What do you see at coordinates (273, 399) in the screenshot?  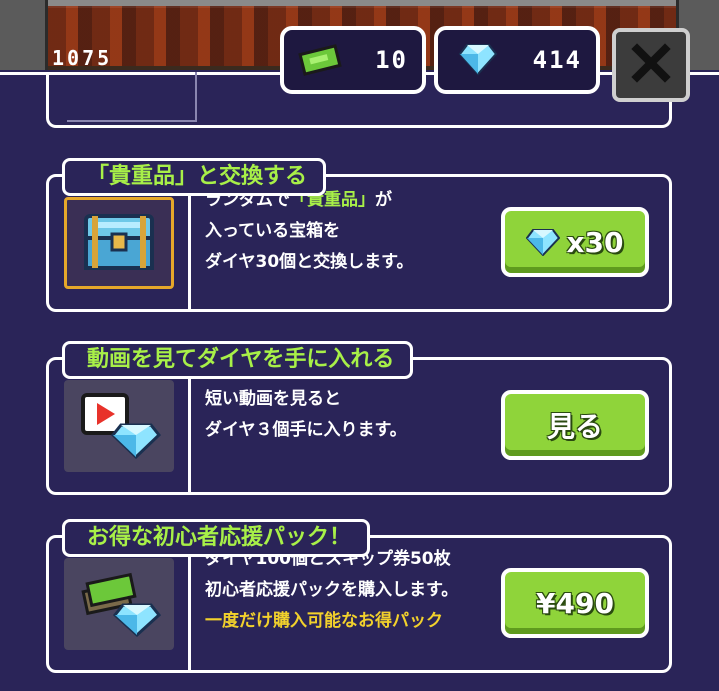 I see `desc-line: 短い動画を見ると` at bounding box center [273, 399].